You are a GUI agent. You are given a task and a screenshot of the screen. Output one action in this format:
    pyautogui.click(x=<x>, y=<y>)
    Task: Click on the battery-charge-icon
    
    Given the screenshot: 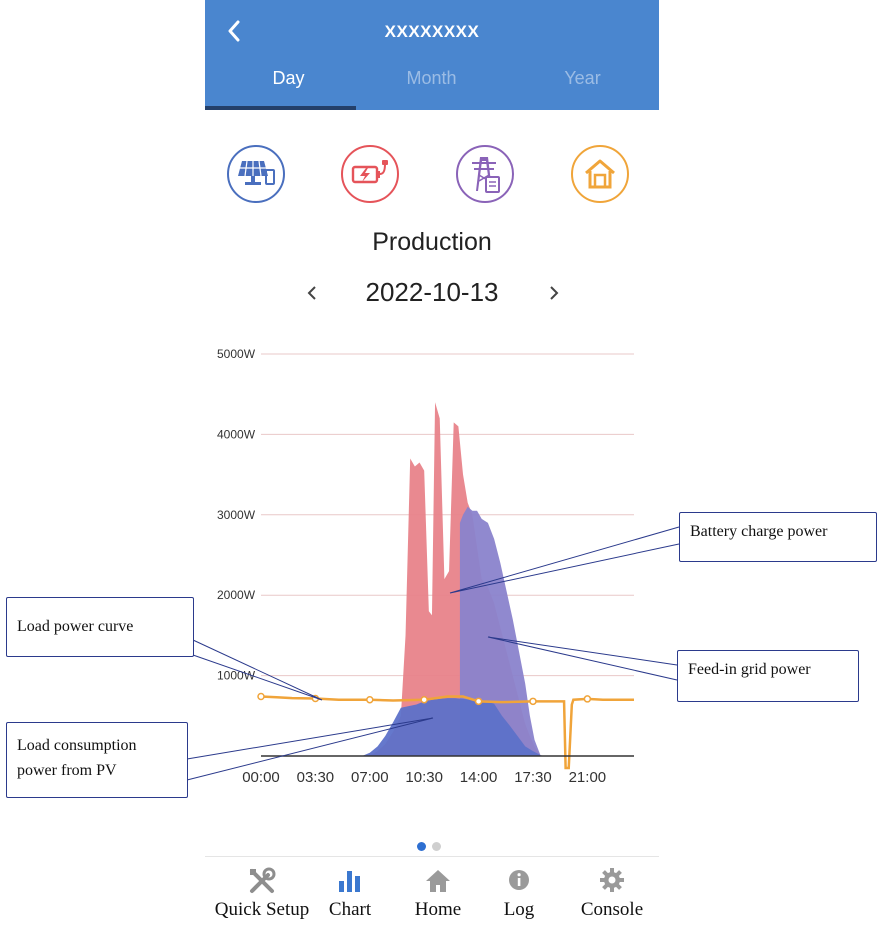 What is the action you would take?
    pyautogui.click(x=369, y=172)
    